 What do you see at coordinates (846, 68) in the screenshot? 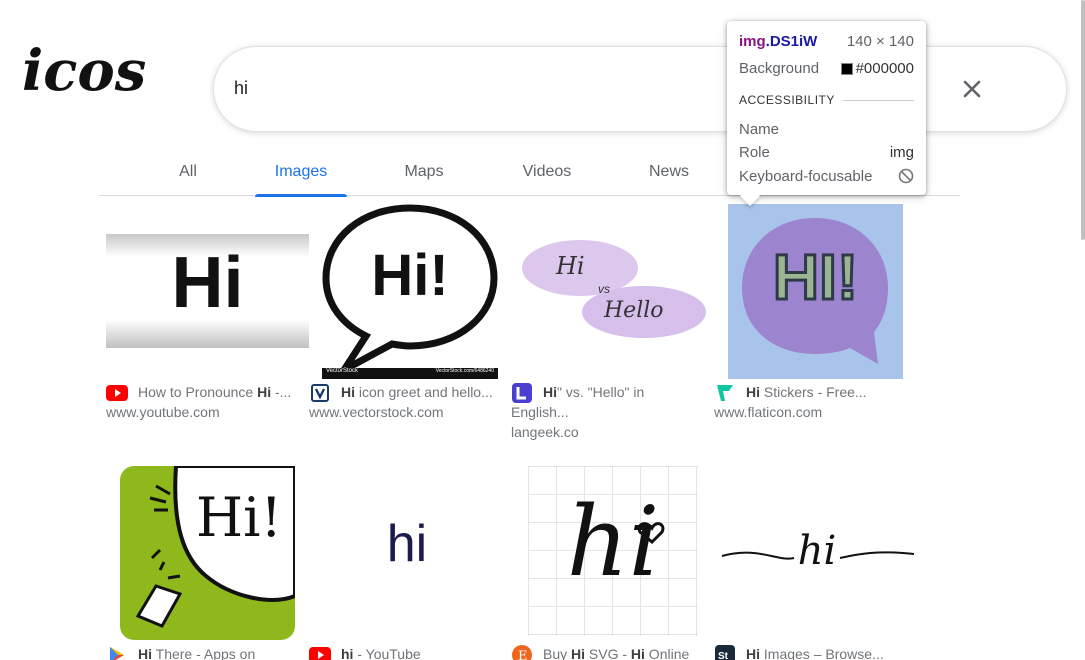
I see `color-swatch-icon` at bounding box center [846, 68].